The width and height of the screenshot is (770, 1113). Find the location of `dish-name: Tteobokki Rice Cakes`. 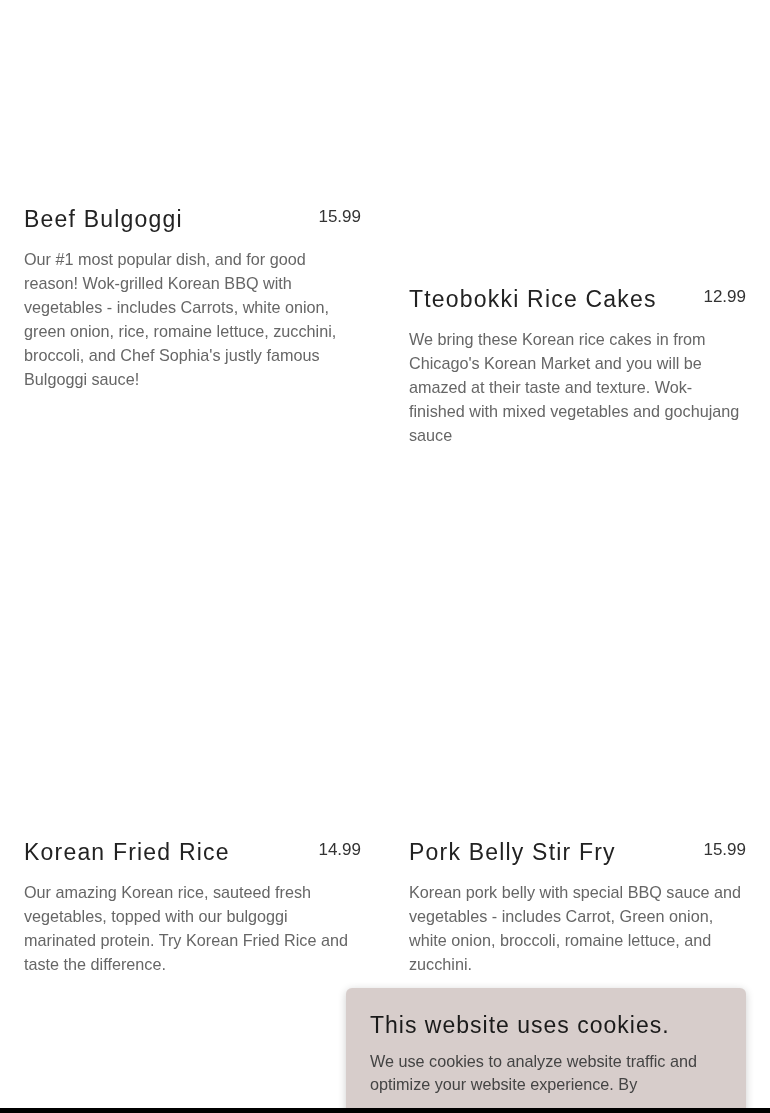

dish-name: Tteobokki Rice Cakes is located at coordinates (533, 299).